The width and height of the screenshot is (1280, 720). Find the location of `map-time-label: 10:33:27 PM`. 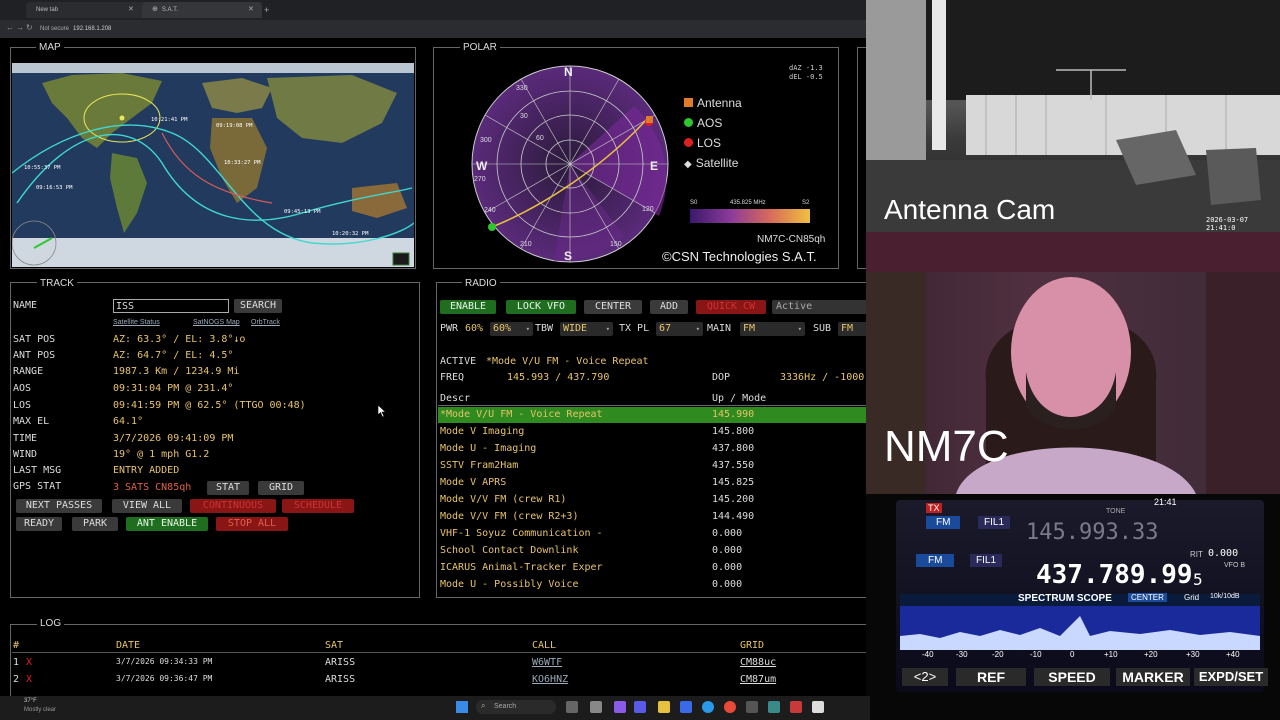

map-time-label: 10:33:27 PM is located at coordinates (242, 163).